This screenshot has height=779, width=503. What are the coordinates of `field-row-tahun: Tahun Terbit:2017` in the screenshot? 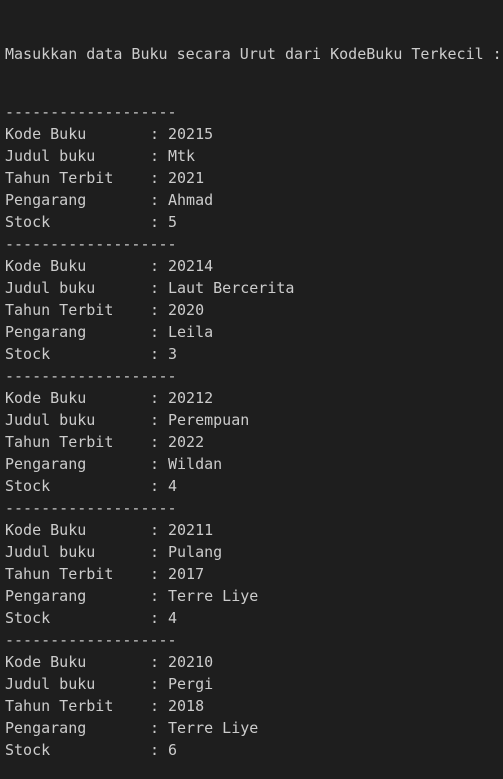 It's located at (253, 574).